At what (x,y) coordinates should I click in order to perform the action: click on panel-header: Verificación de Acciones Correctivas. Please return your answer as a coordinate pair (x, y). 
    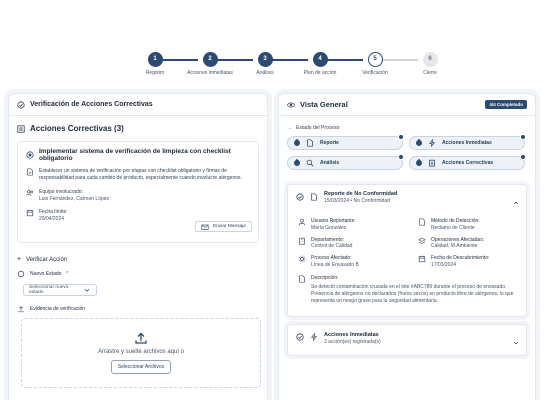
    Looking at the image, I should click on (138, 105).